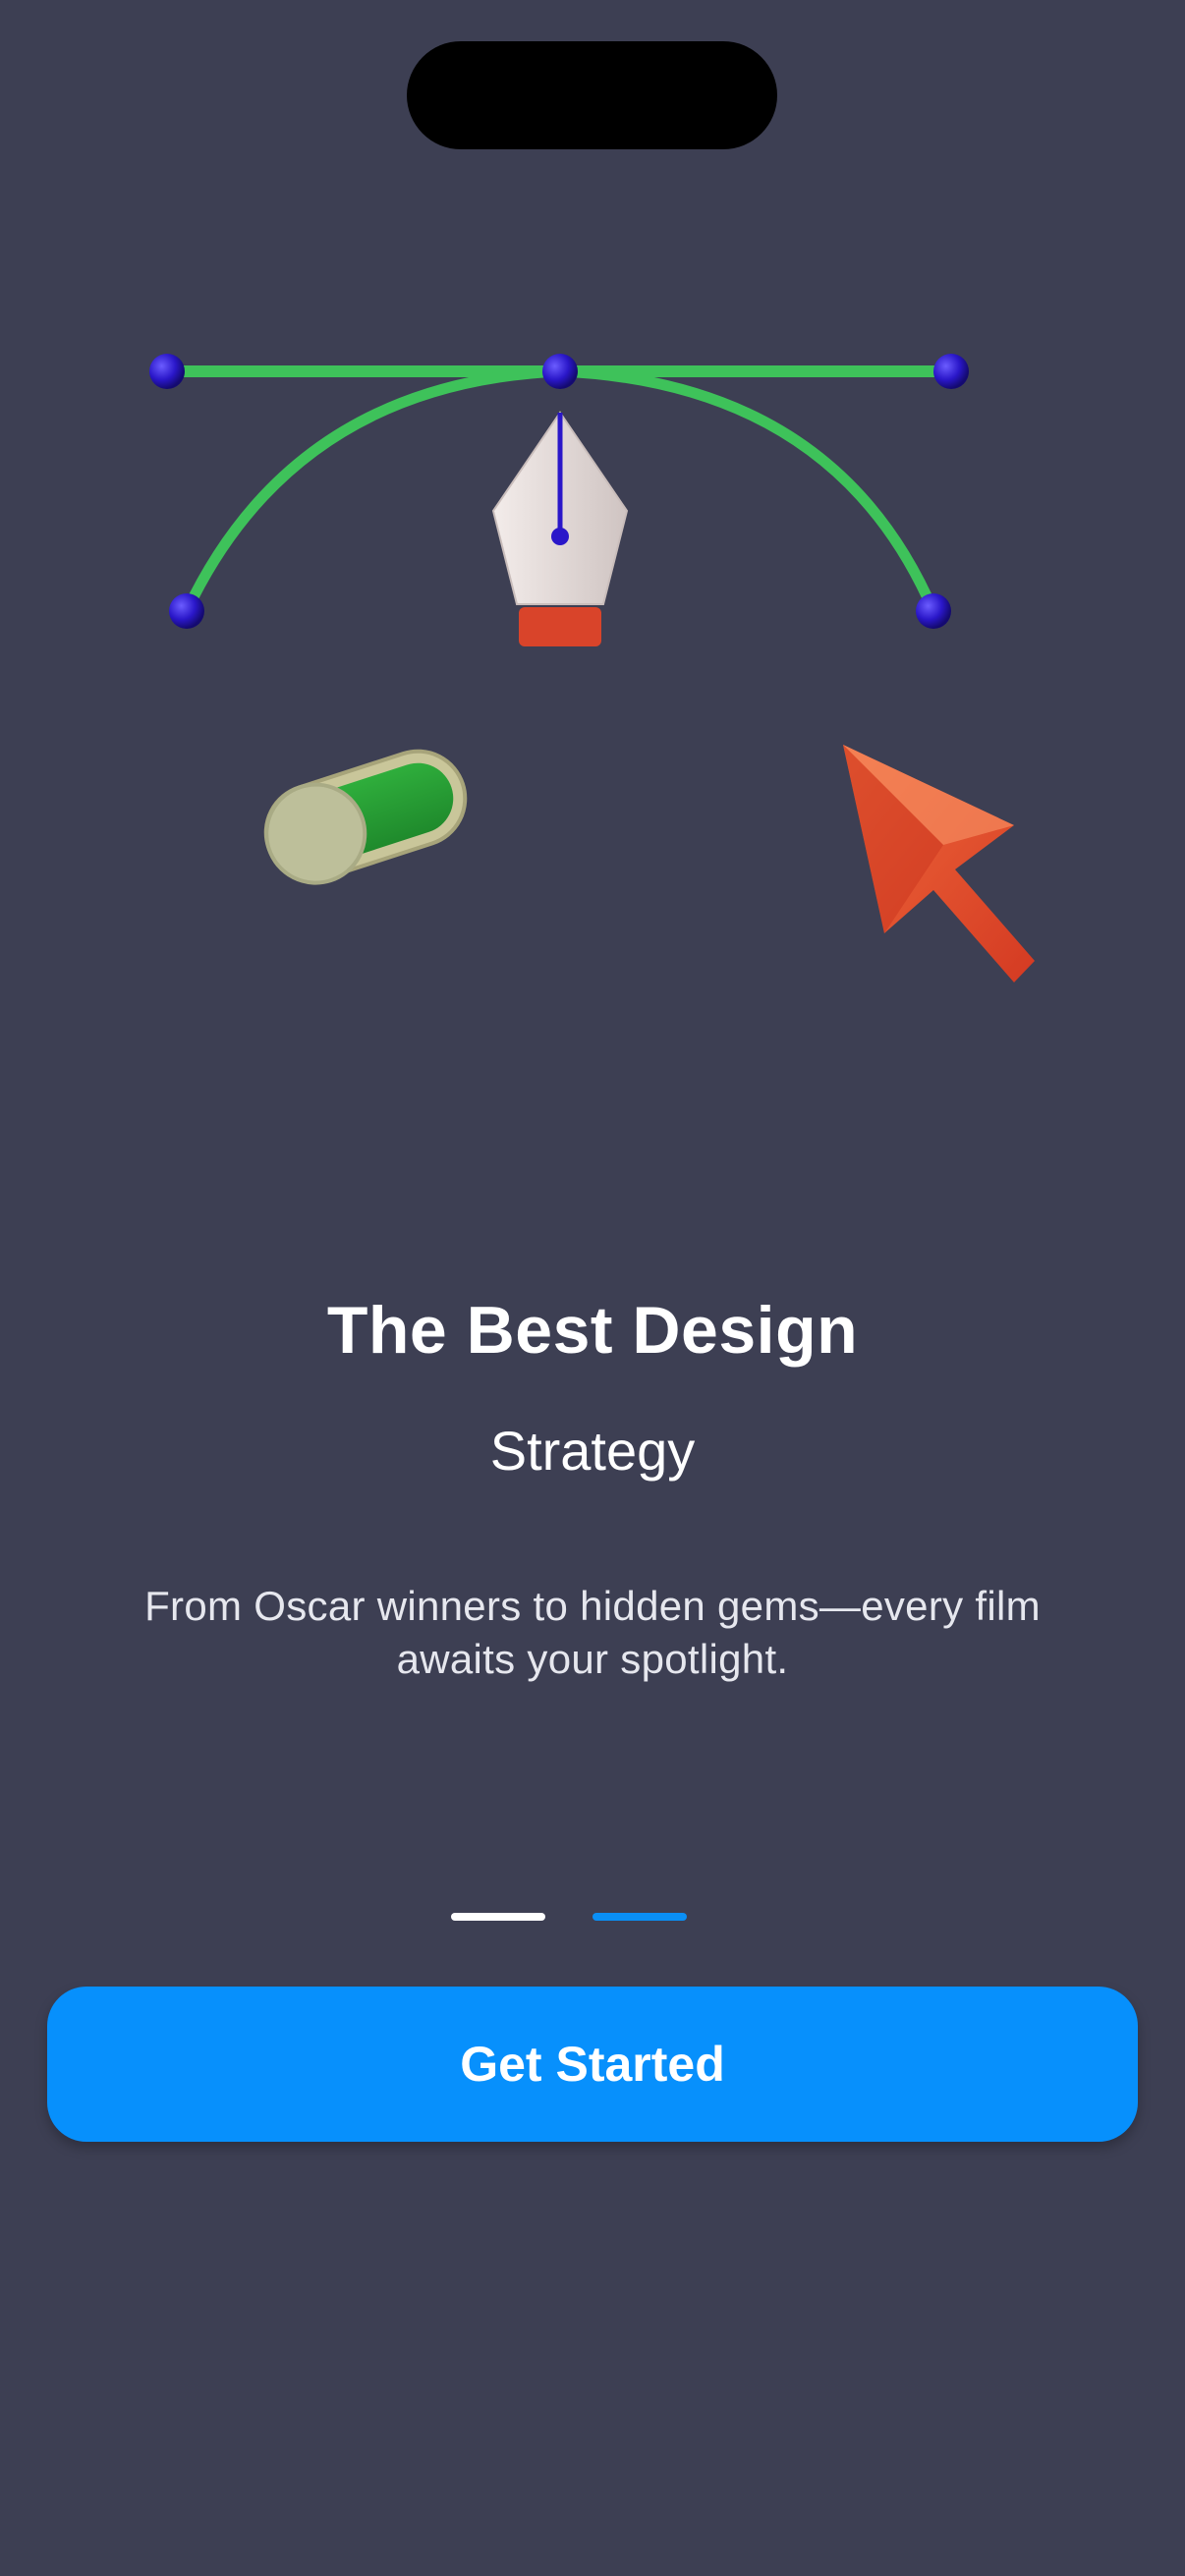 This screenshot has width=1185, height=2576. I want to click on page-indicator, so click(592, 1918).